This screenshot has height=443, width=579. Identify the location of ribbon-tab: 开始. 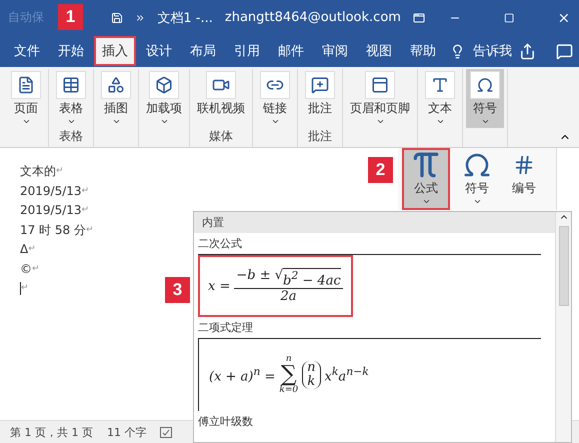
(71, 51).